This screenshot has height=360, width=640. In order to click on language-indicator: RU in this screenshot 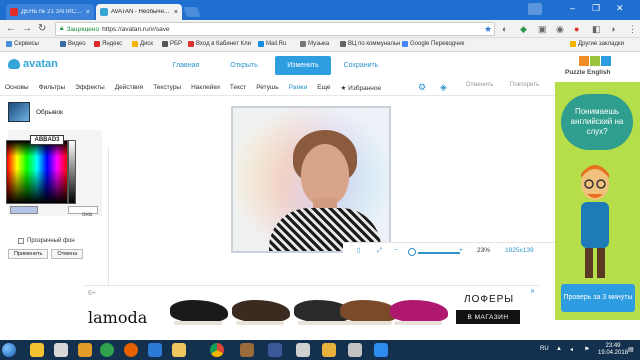, I will do `click(544, 349)`.